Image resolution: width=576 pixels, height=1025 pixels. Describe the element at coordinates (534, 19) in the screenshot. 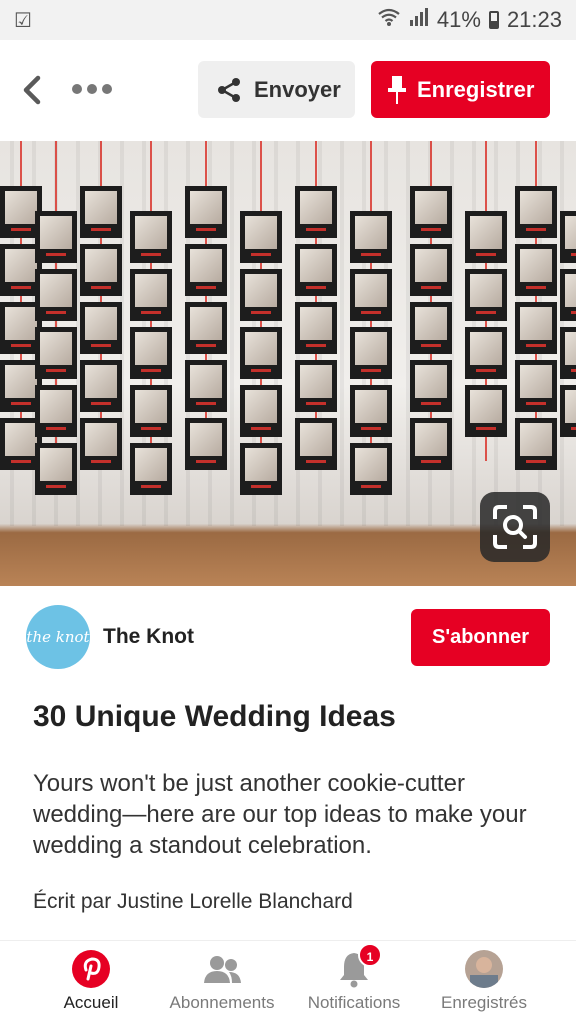

I see `clock: 21:23` at that location.